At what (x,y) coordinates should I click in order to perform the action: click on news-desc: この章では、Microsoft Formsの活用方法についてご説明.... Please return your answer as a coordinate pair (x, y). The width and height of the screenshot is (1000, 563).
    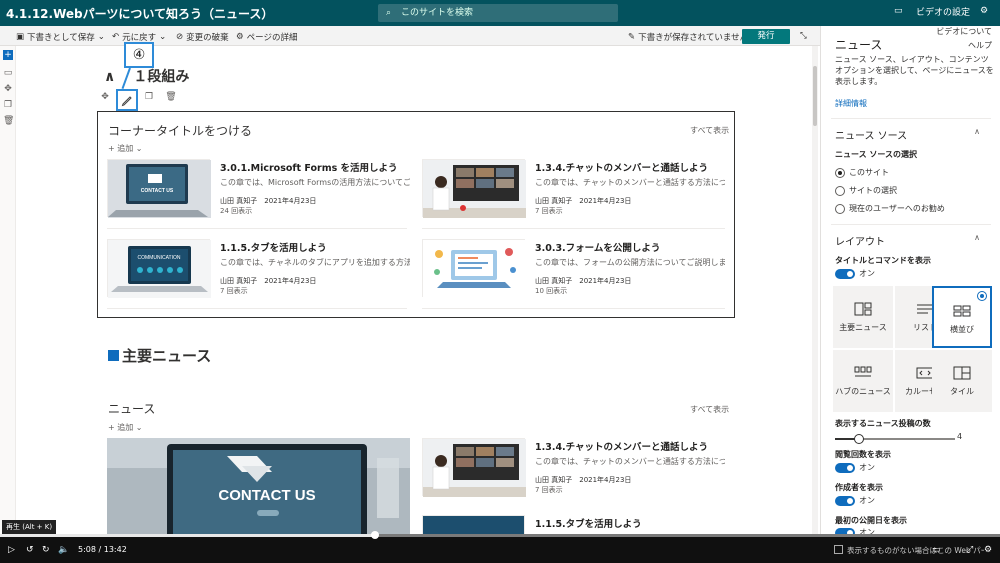
    Looking at the image, I should click on (315, 182).